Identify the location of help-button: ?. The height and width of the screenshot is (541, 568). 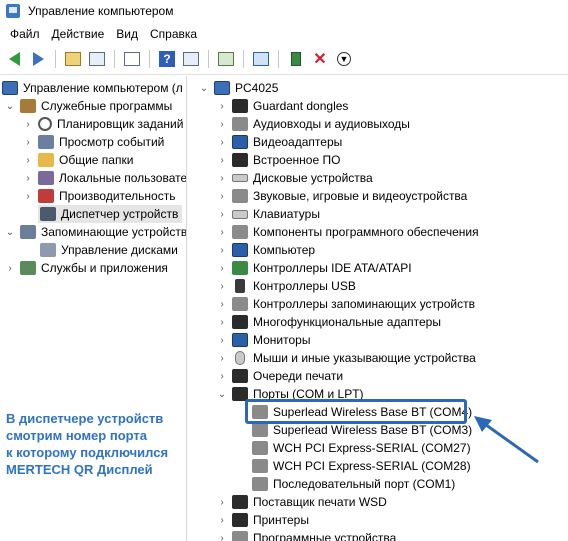
(167, 59).